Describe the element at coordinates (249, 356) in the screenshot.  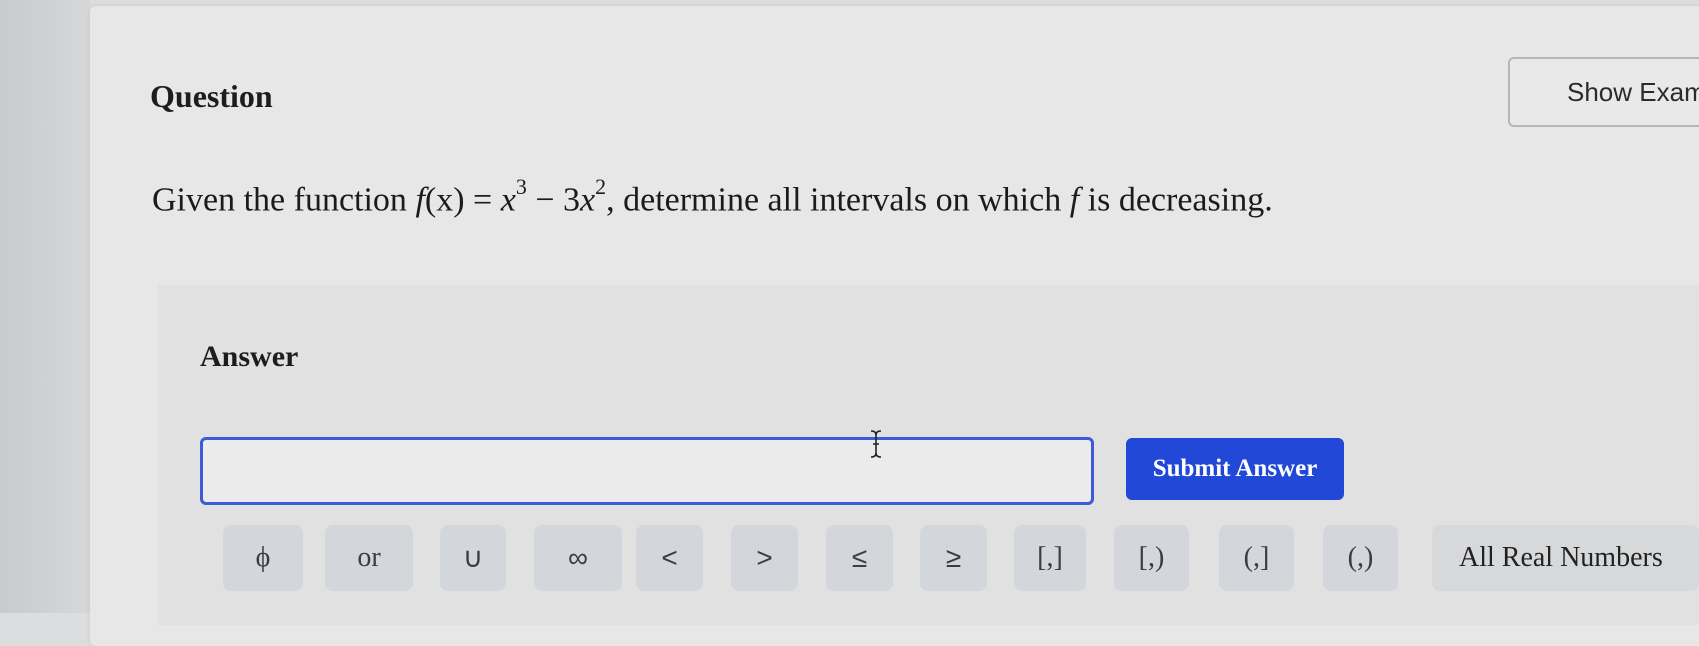
I see `answer-label: Answer` at that location.